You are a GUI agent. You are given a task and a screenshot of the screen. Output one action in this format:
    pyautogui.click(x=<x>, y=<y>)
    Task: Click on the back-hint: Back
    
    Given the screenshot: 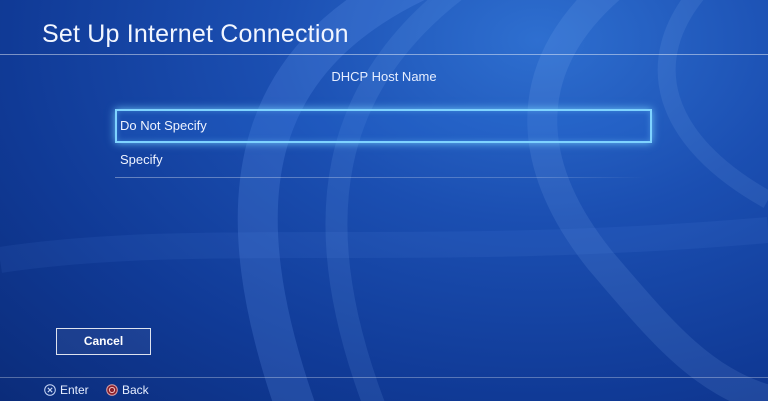 What is the action you would take?
    pyautogui.click(x=127, y=390)
    